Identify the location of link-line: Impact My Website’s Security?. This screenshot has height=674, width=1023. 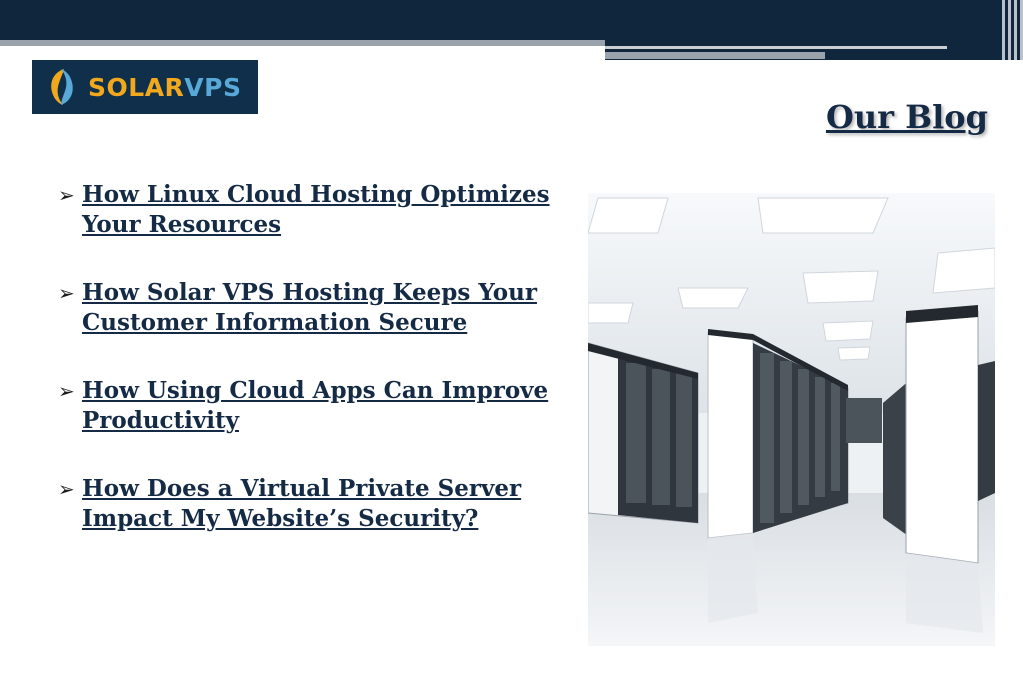
(280, 518).